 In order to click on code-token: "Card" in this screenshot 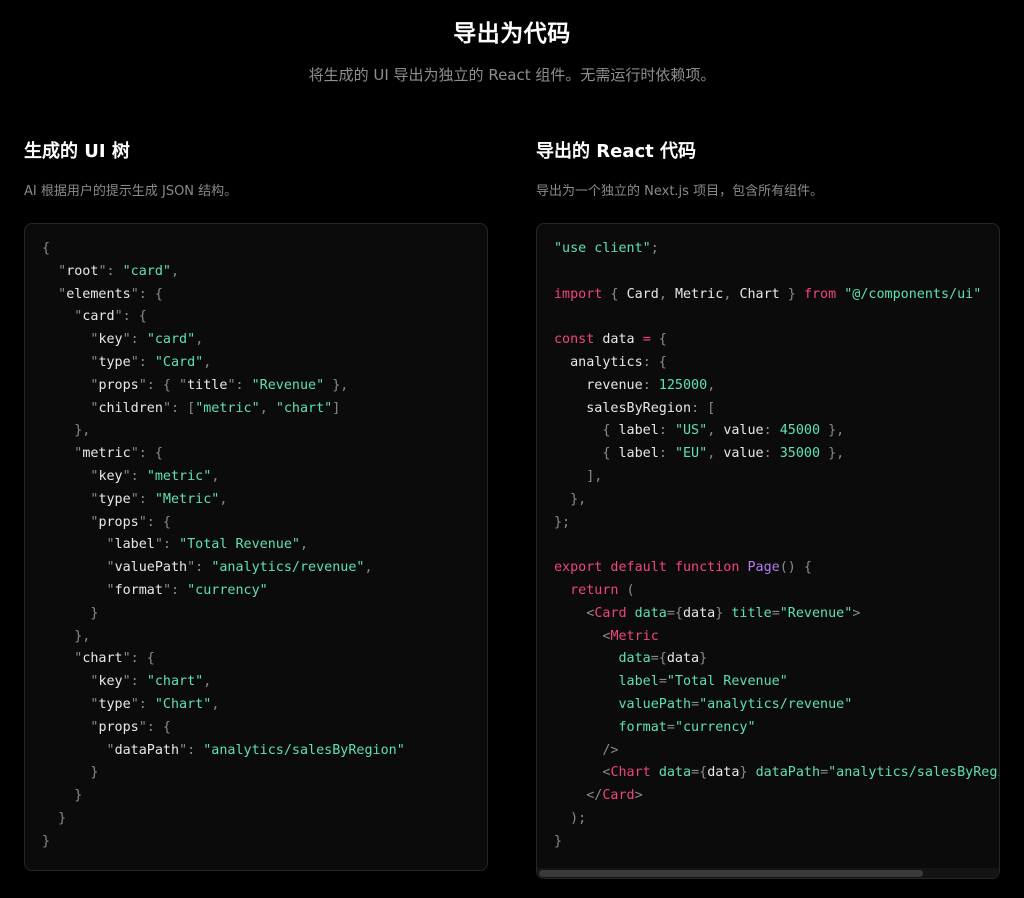, I will do `click(179, 362)`.